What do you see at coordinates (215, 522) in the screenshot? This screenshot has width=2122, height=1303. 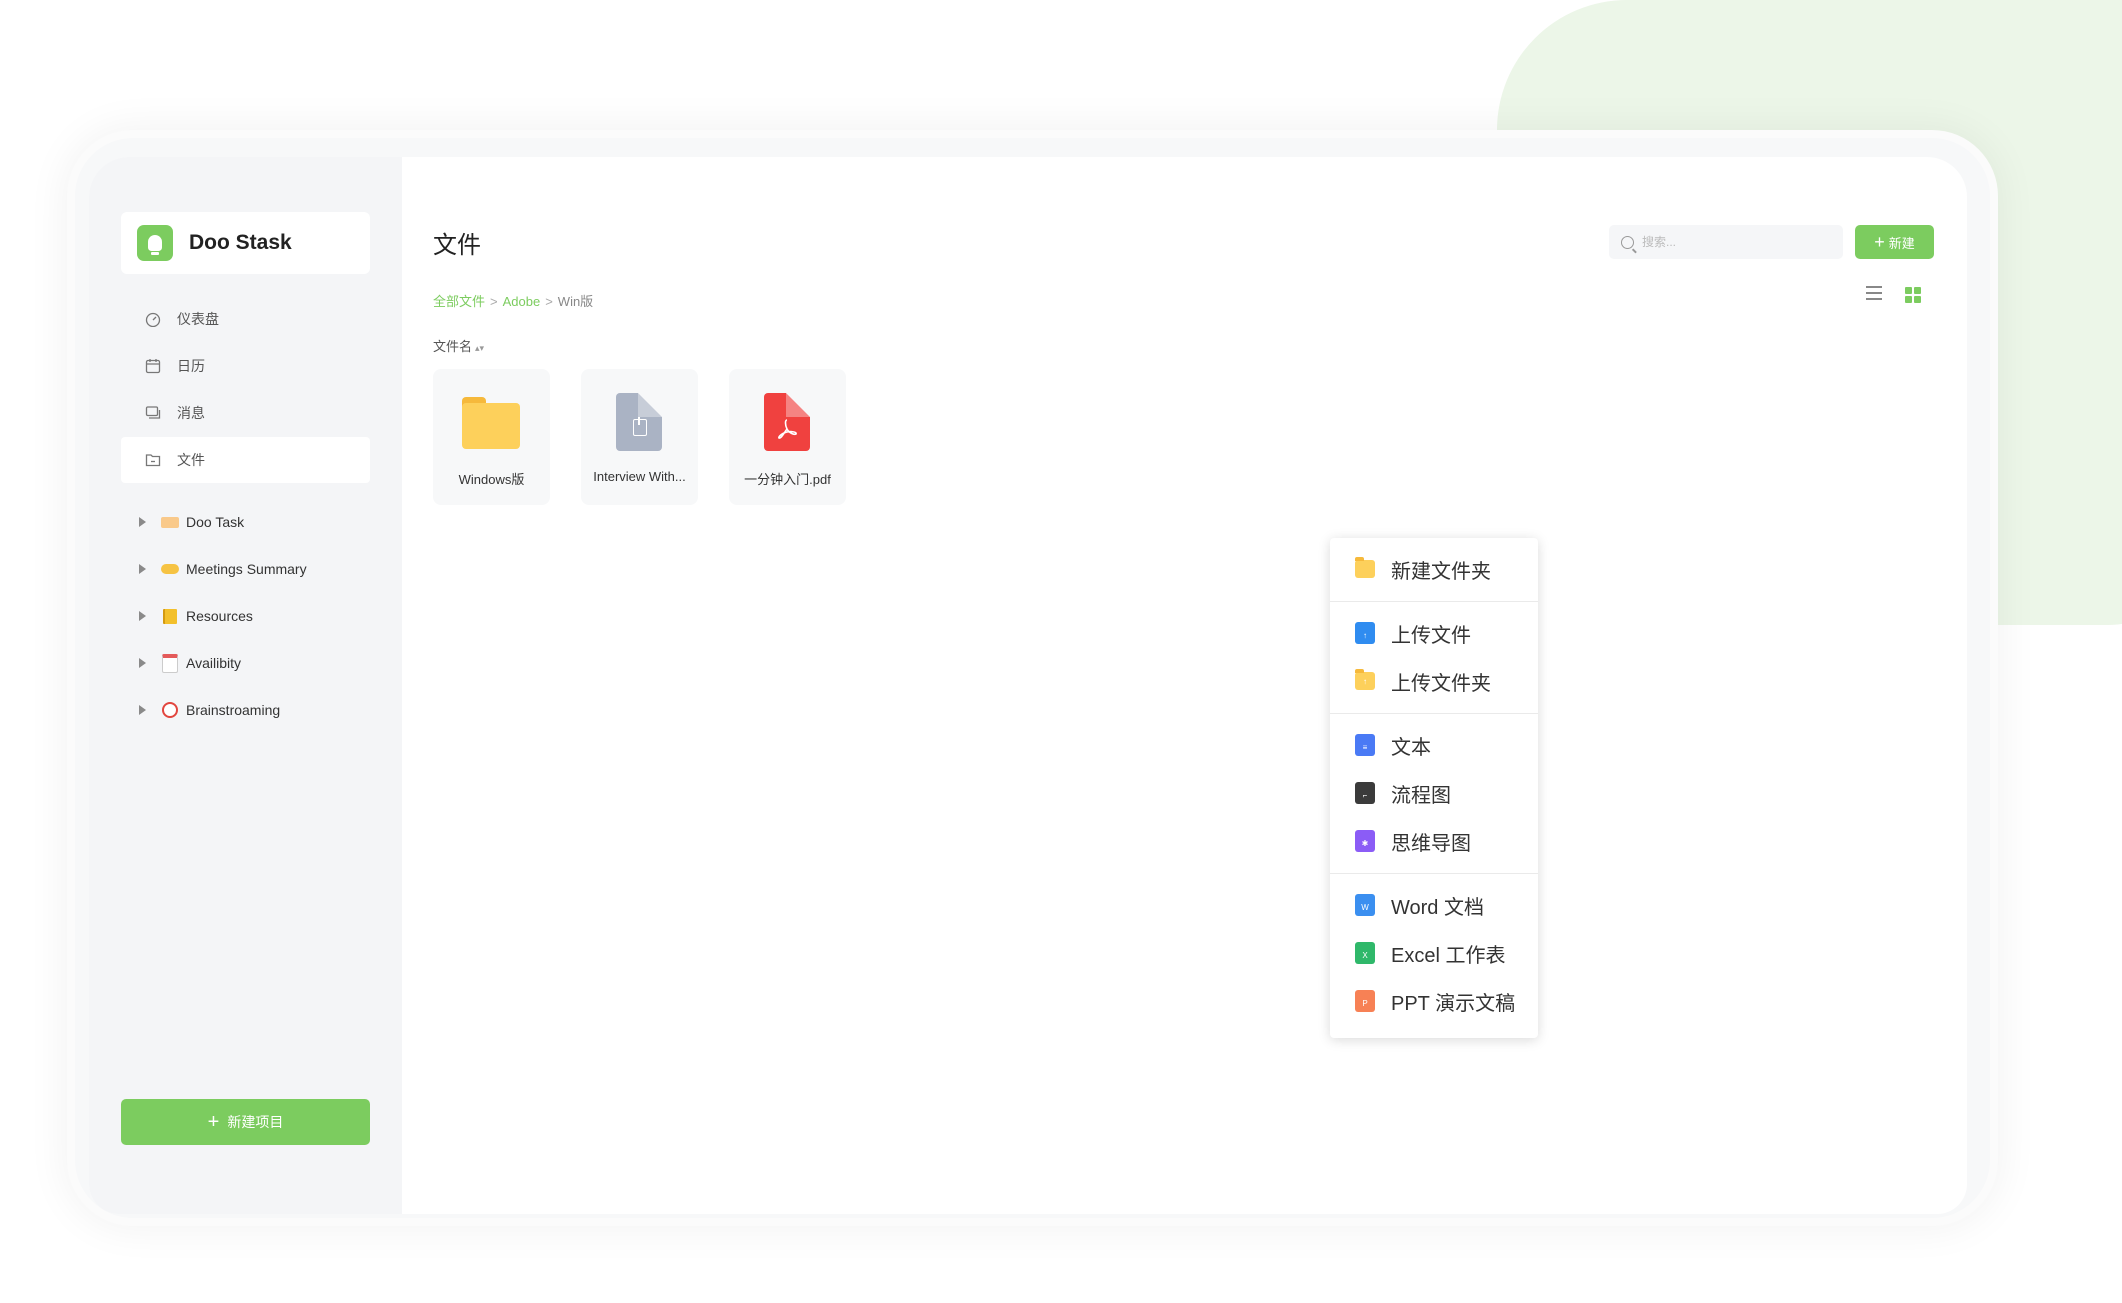 I see `project-label: Doo Task` at bounding box center [215, 522].